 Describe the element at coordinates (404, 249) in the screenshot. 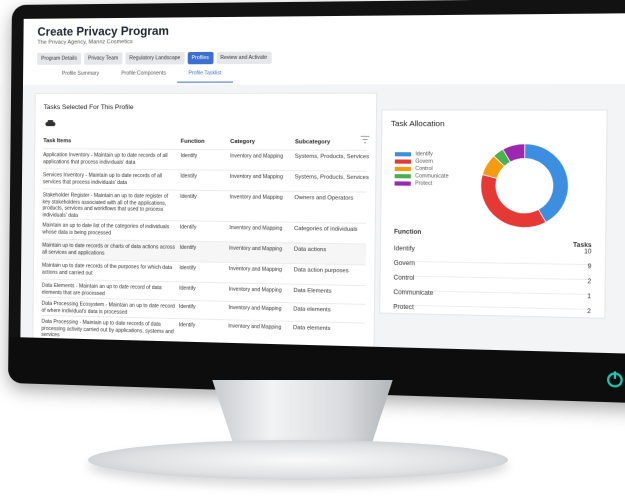

I see `allocation-function: Identify` at that location.